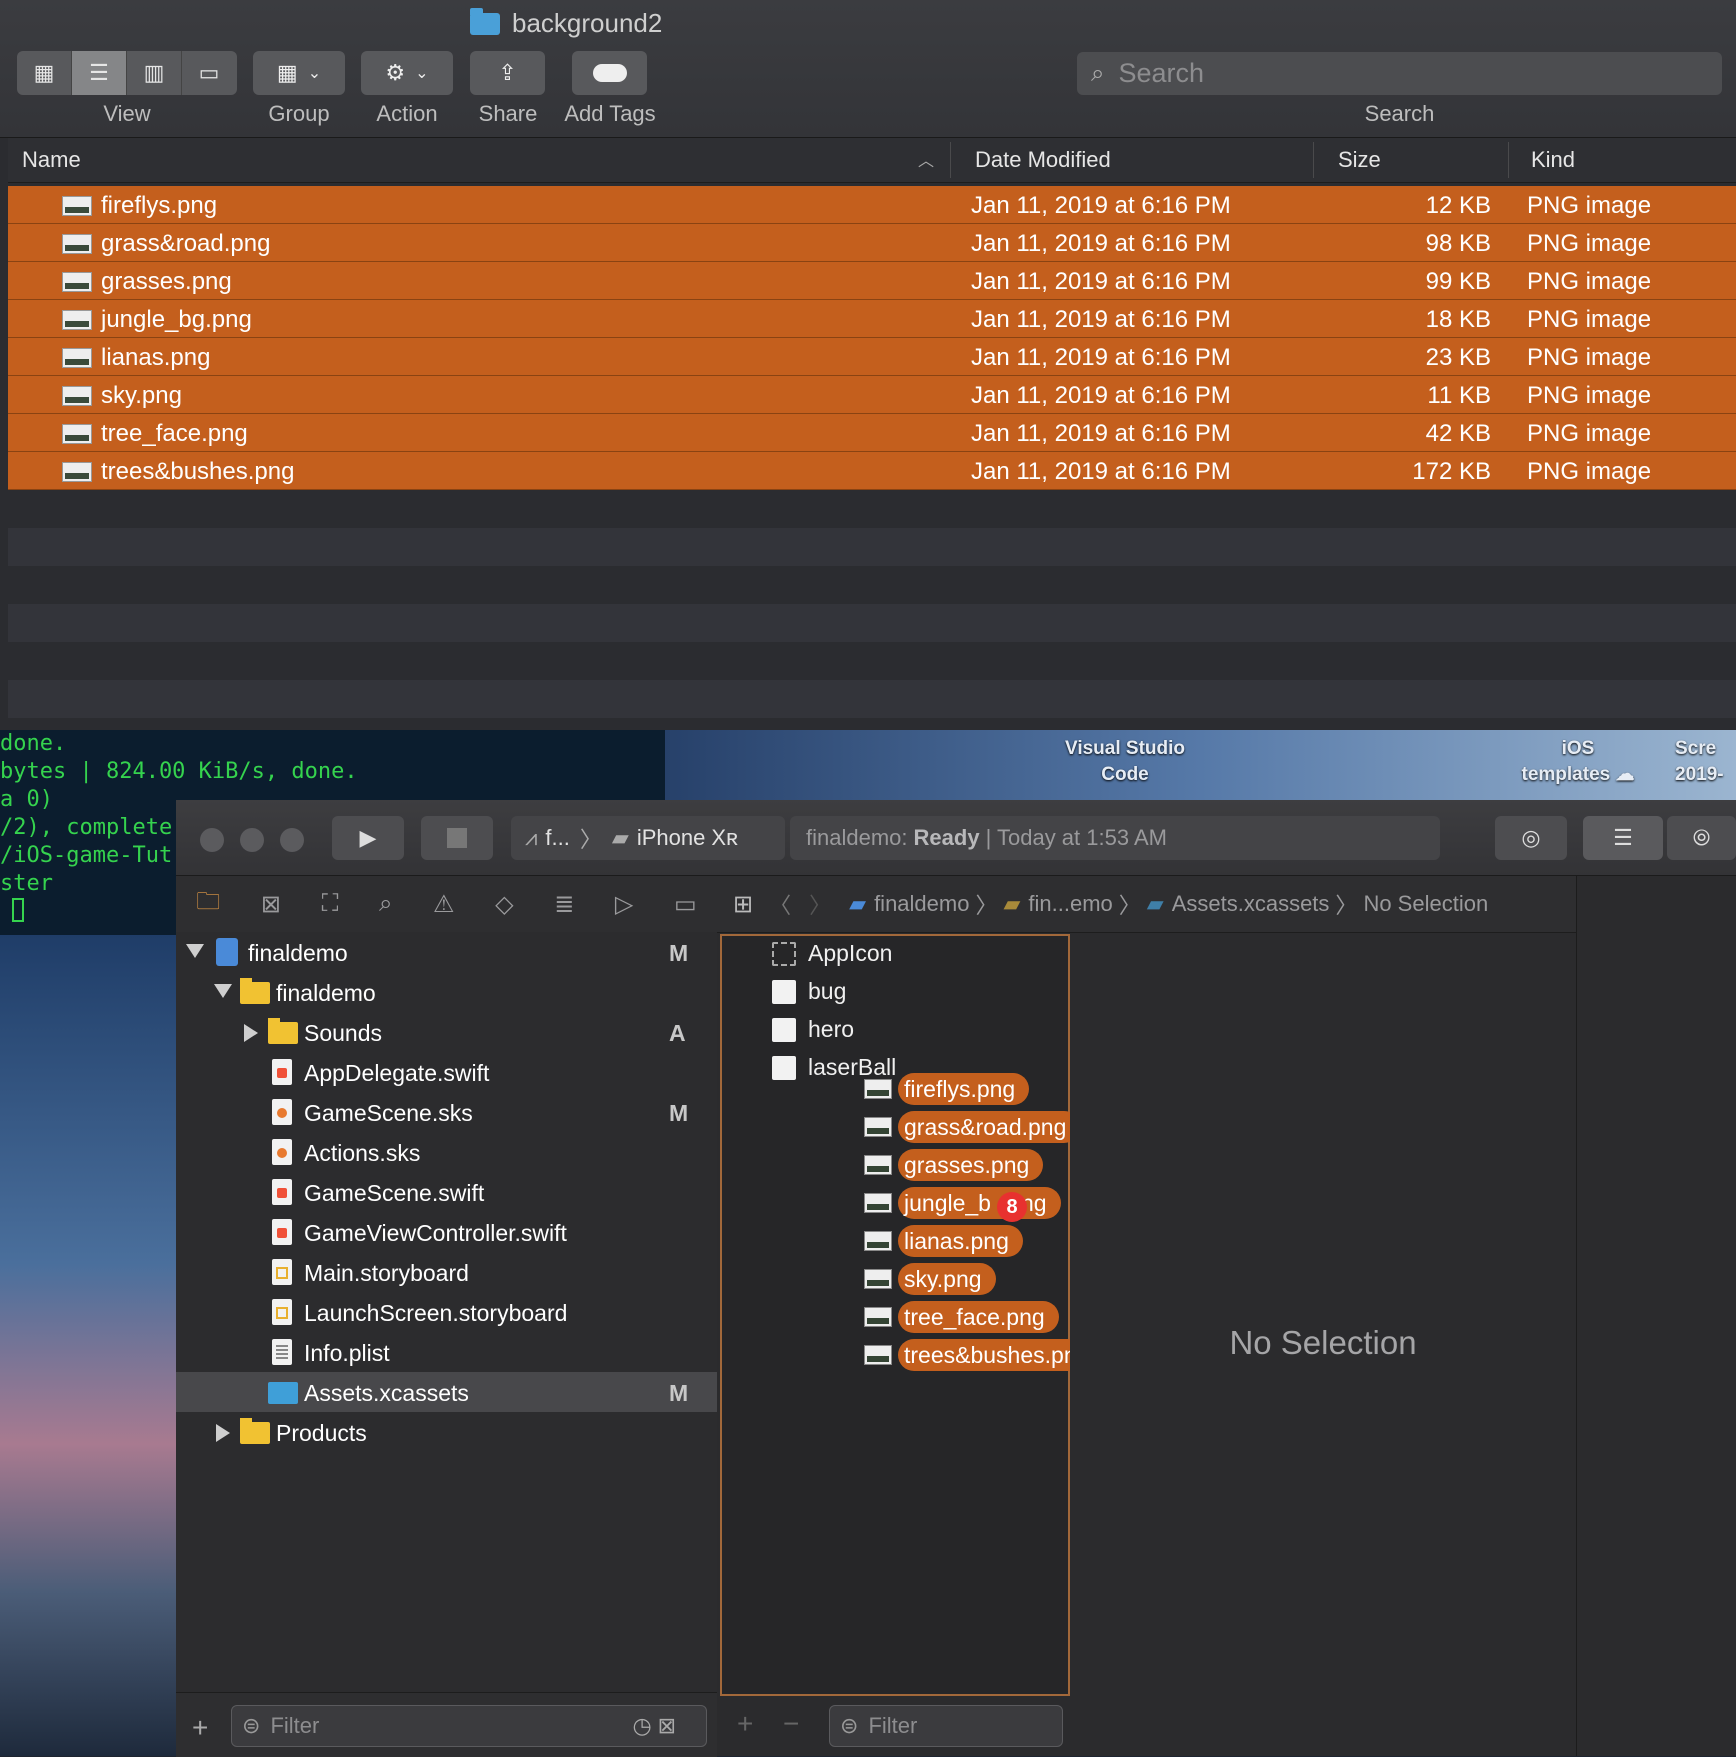 The height and width of the screenshot is (1757, 1736). Describe the element at coordinates (446, 952) in the screenshot. I see `navigator-row-project: finaldemo M` at that location.